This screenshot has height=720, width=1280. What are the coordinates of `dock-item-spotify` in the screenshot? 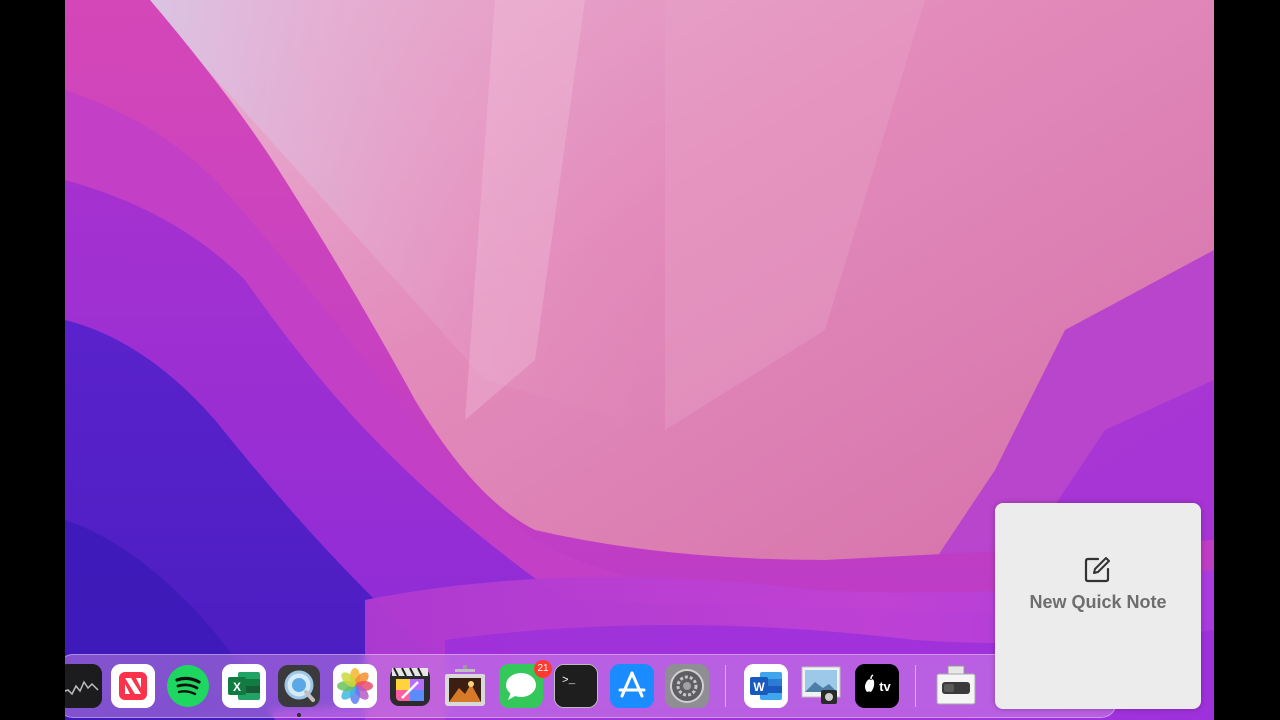 It's located at (188, 686).